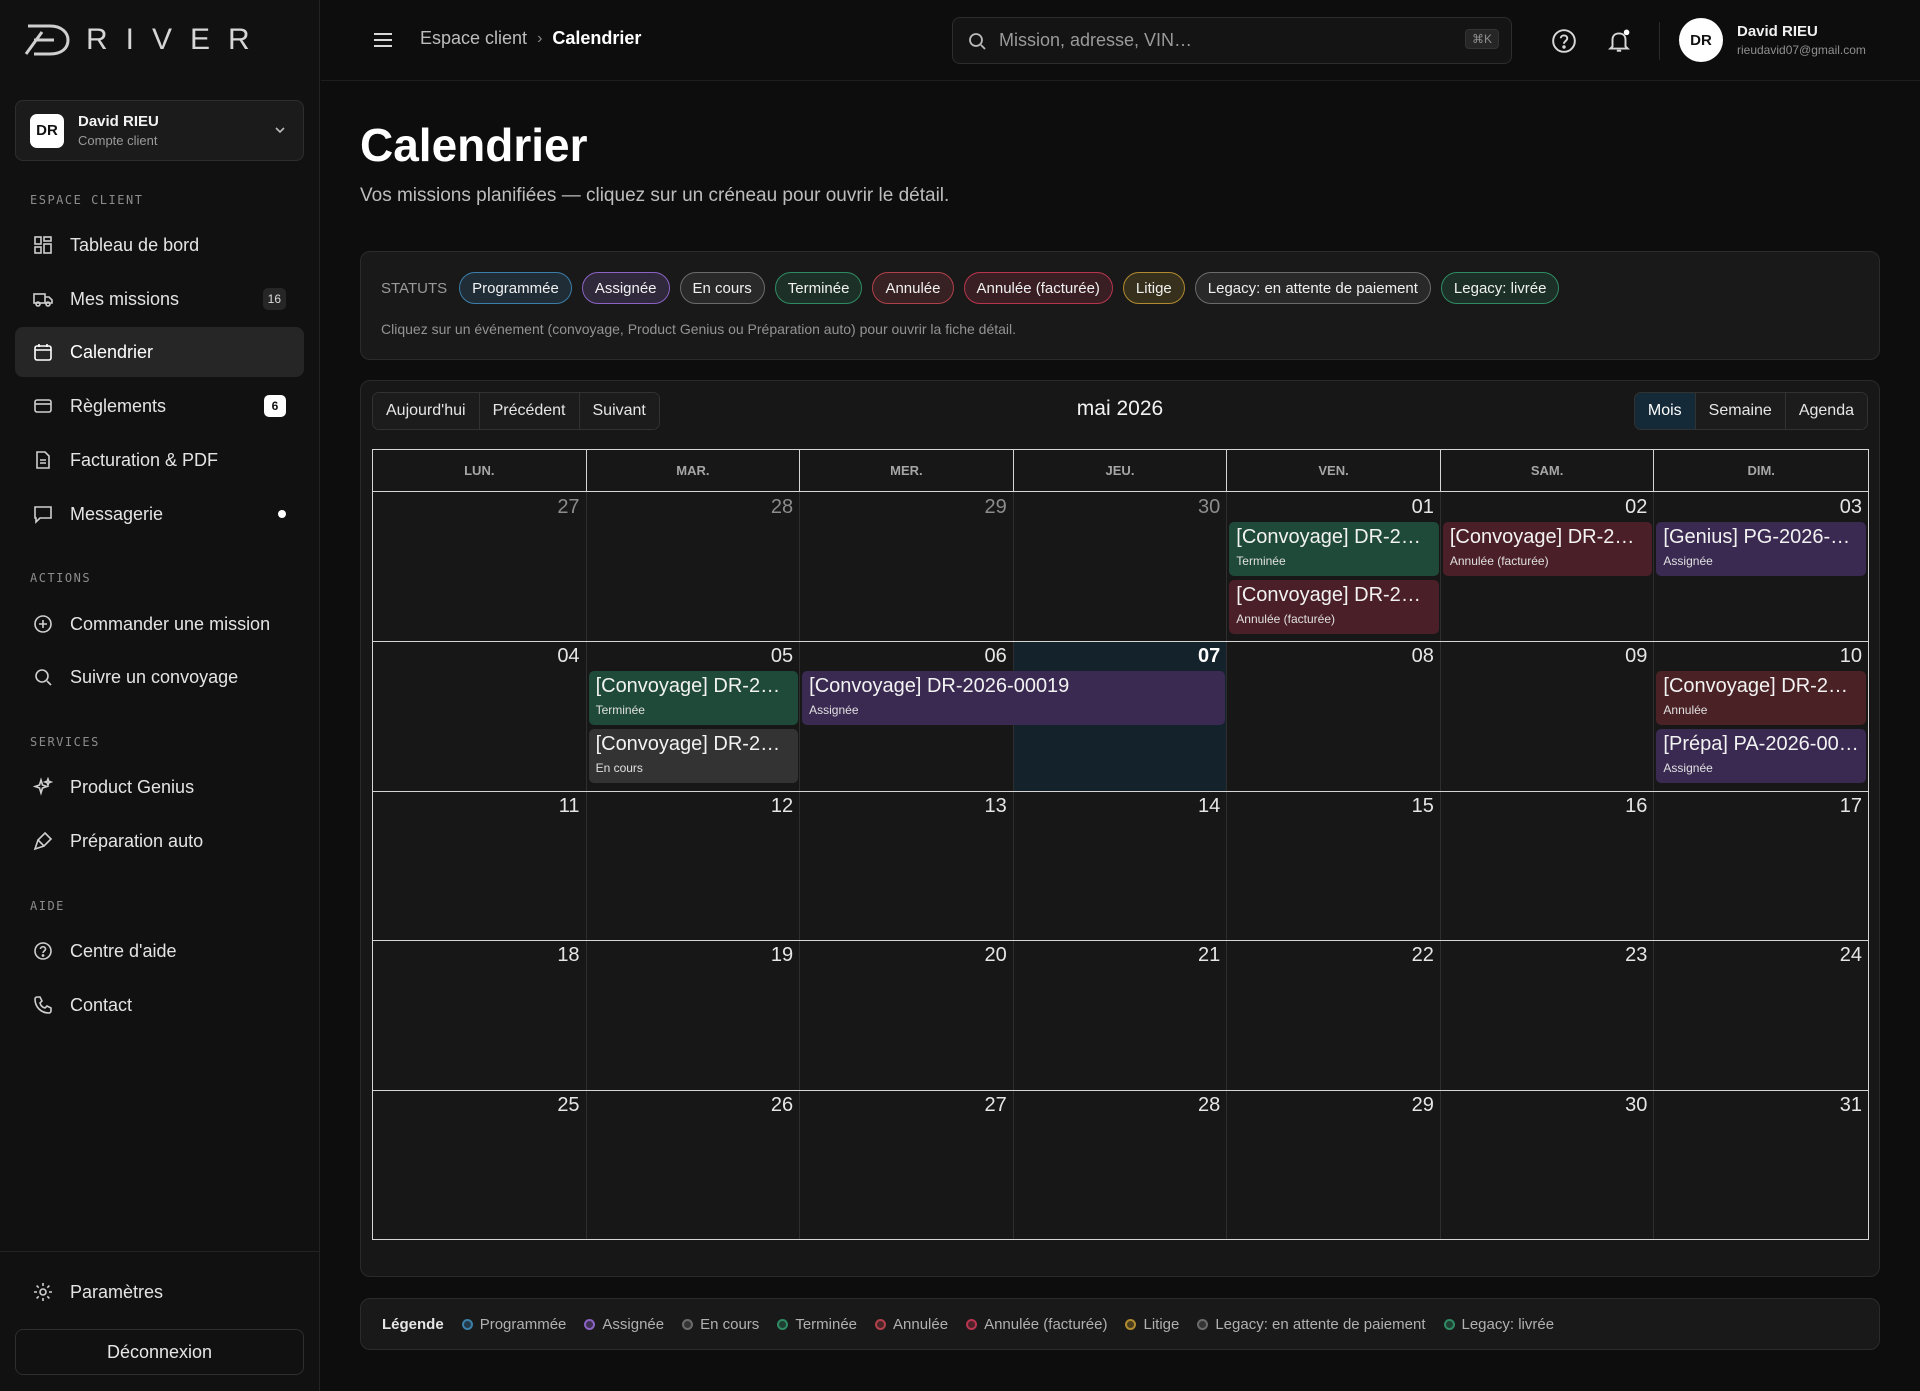  I want to click on calendar-event: [Prépa] PA-2026-00003 Assignée, so click(1761, 756).